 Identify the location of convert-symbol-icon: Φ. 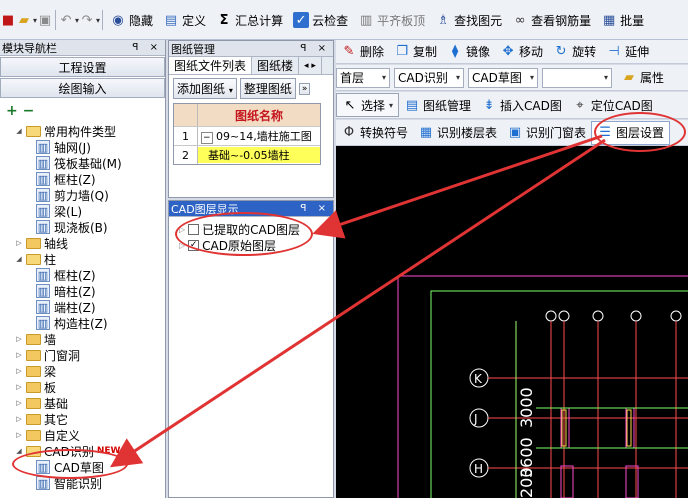
(349, 132).